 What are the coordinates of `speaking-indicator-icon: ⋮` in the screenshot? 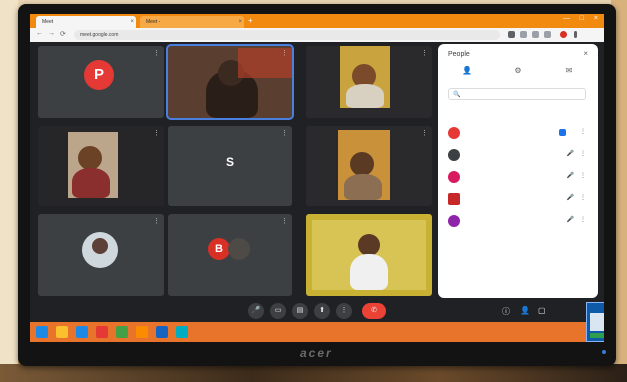 It's located at (284, 53).